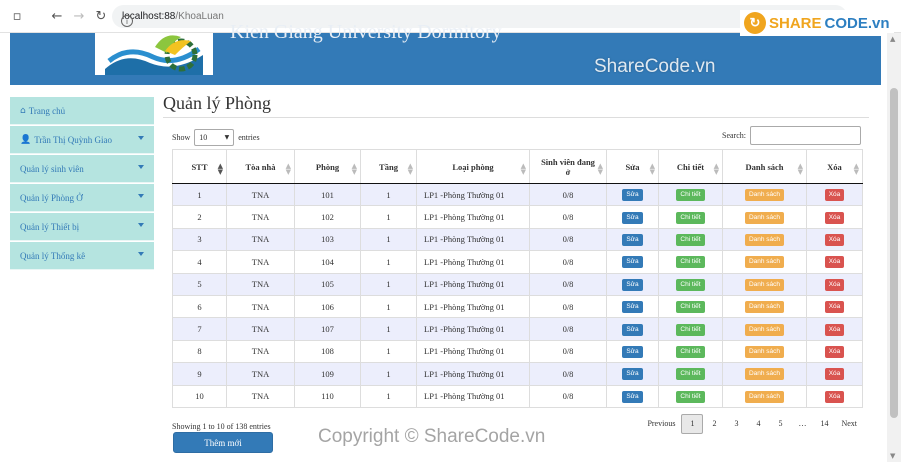  What do you see at coordinates (805, 135) in the screenshot?
I see `search-input` at bounding box center [805, 135].